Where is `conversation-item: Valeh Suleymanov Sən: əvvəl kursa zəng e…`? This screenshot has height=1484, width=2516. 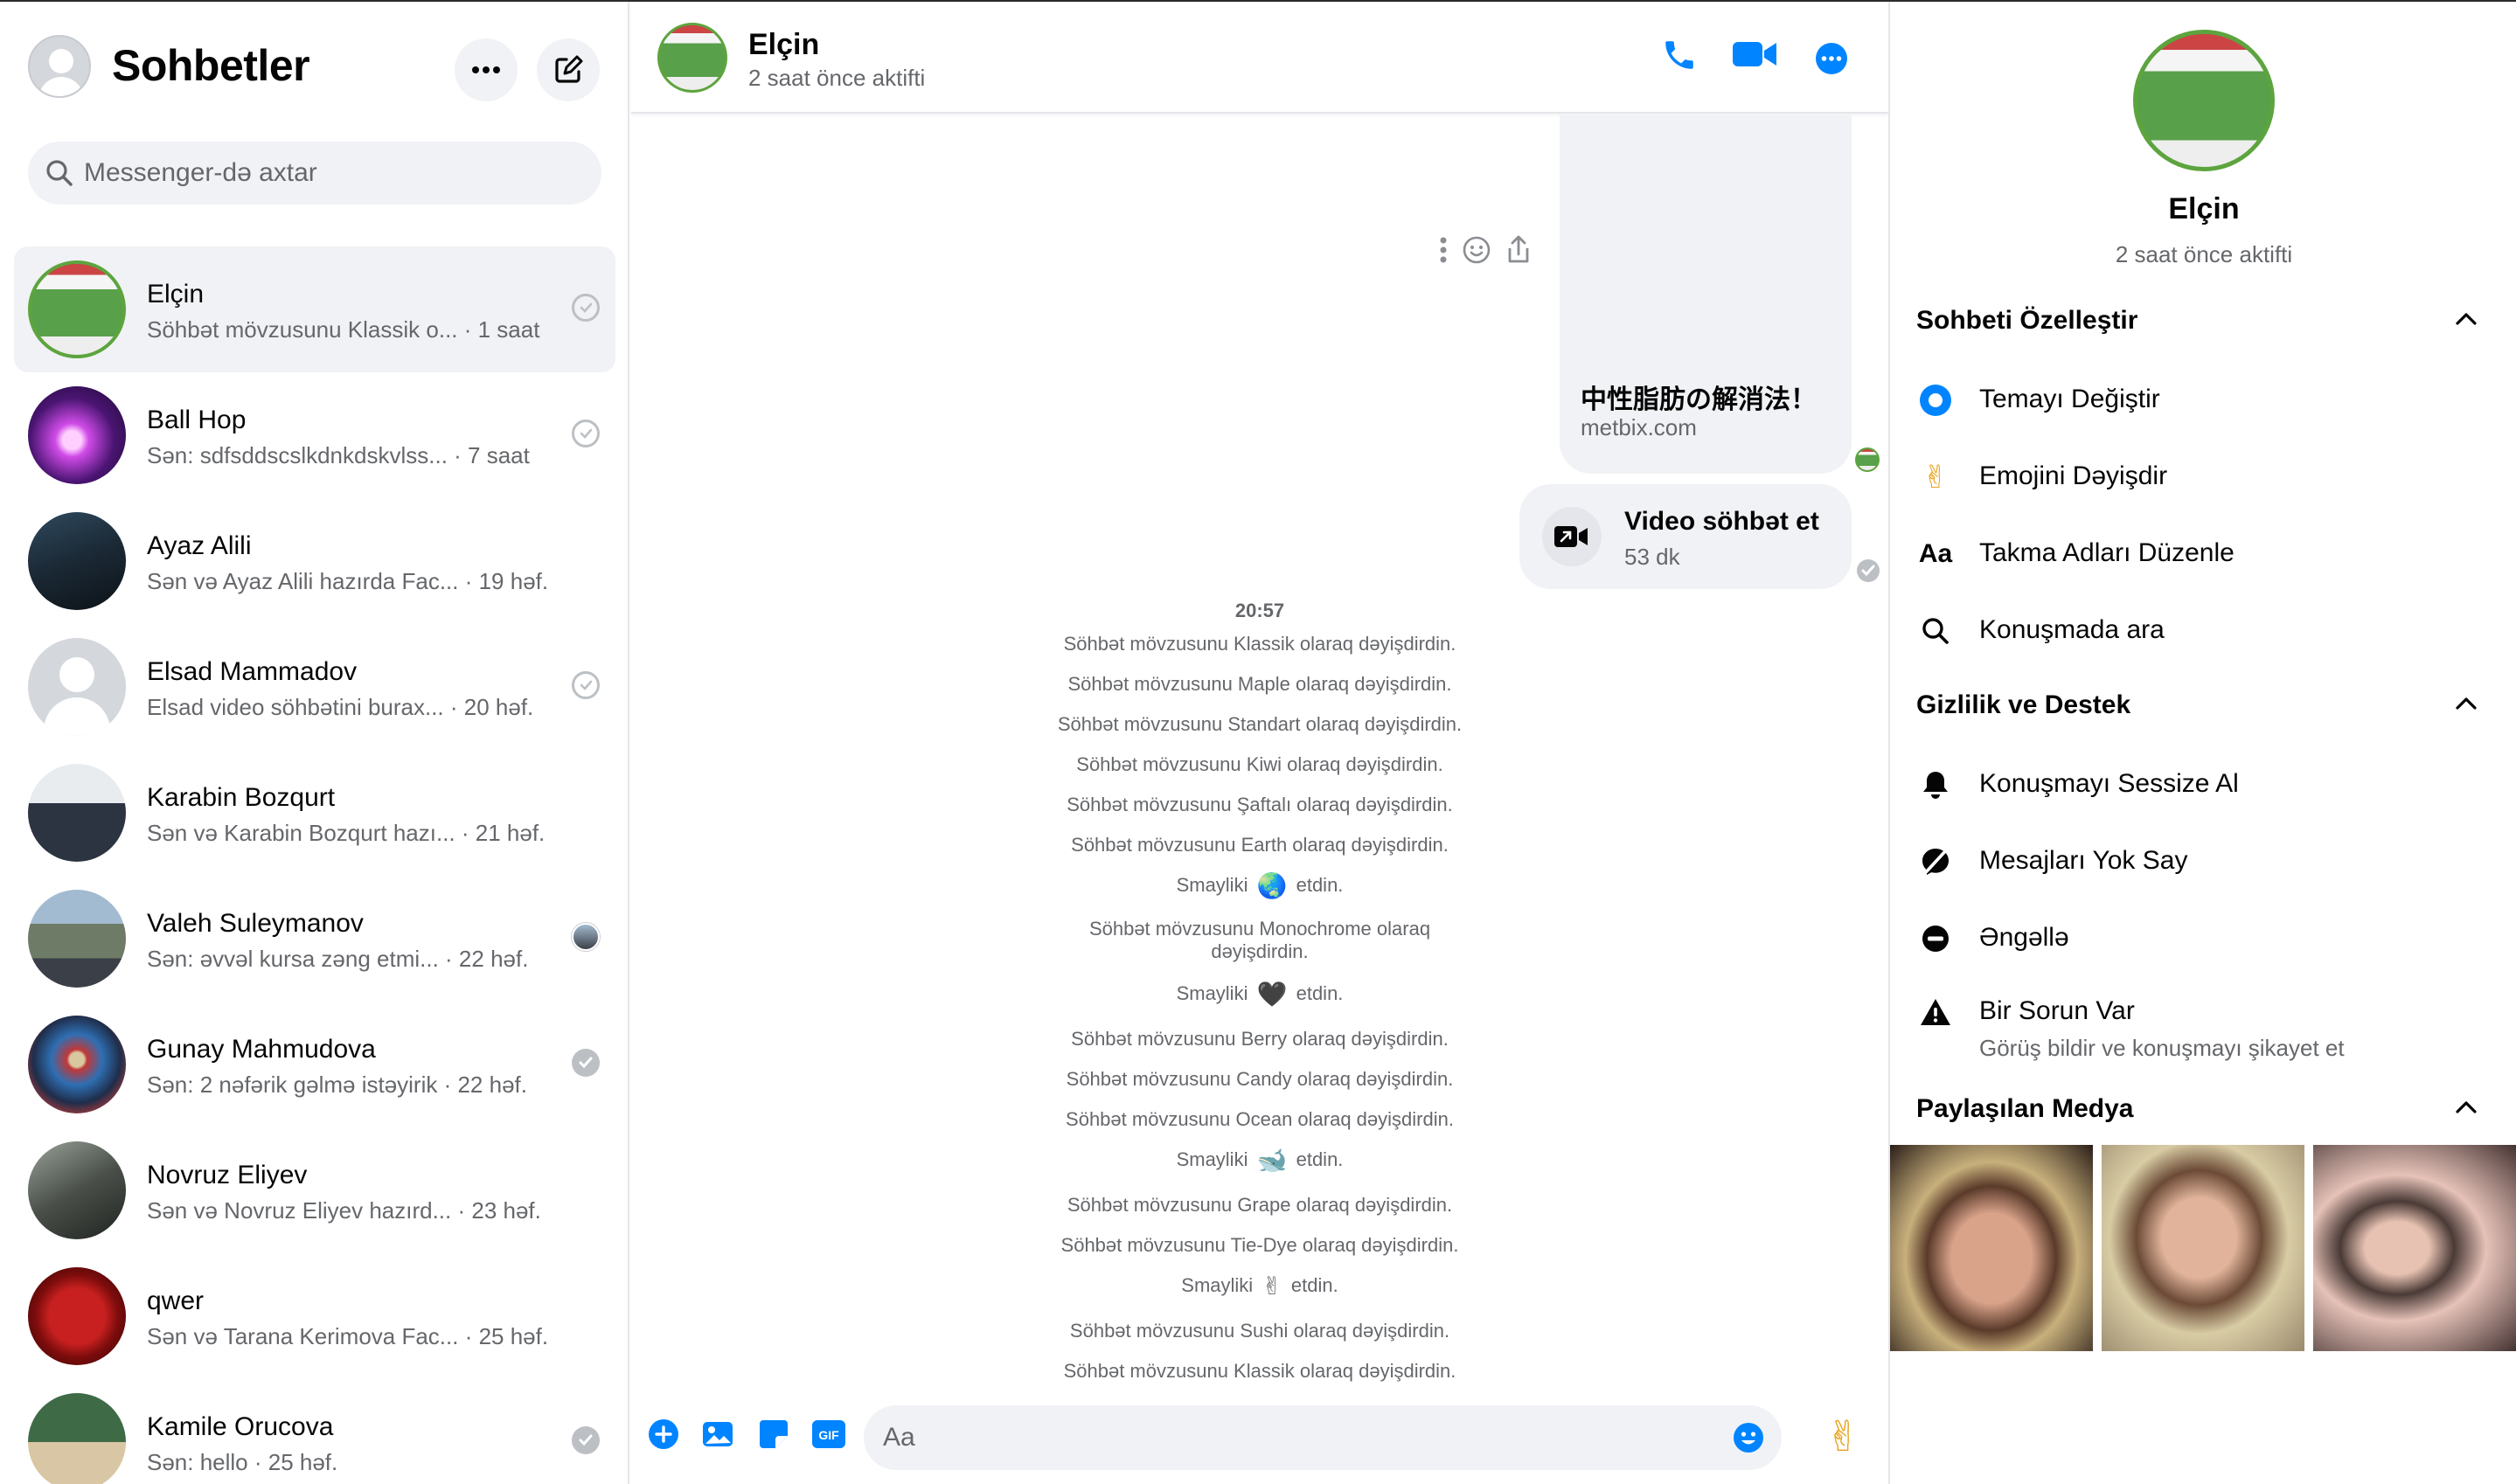
conversation-item: Valeh Suleymanov Sən: əvvəl kursa zəng e… is located at coordinates (314, 939).